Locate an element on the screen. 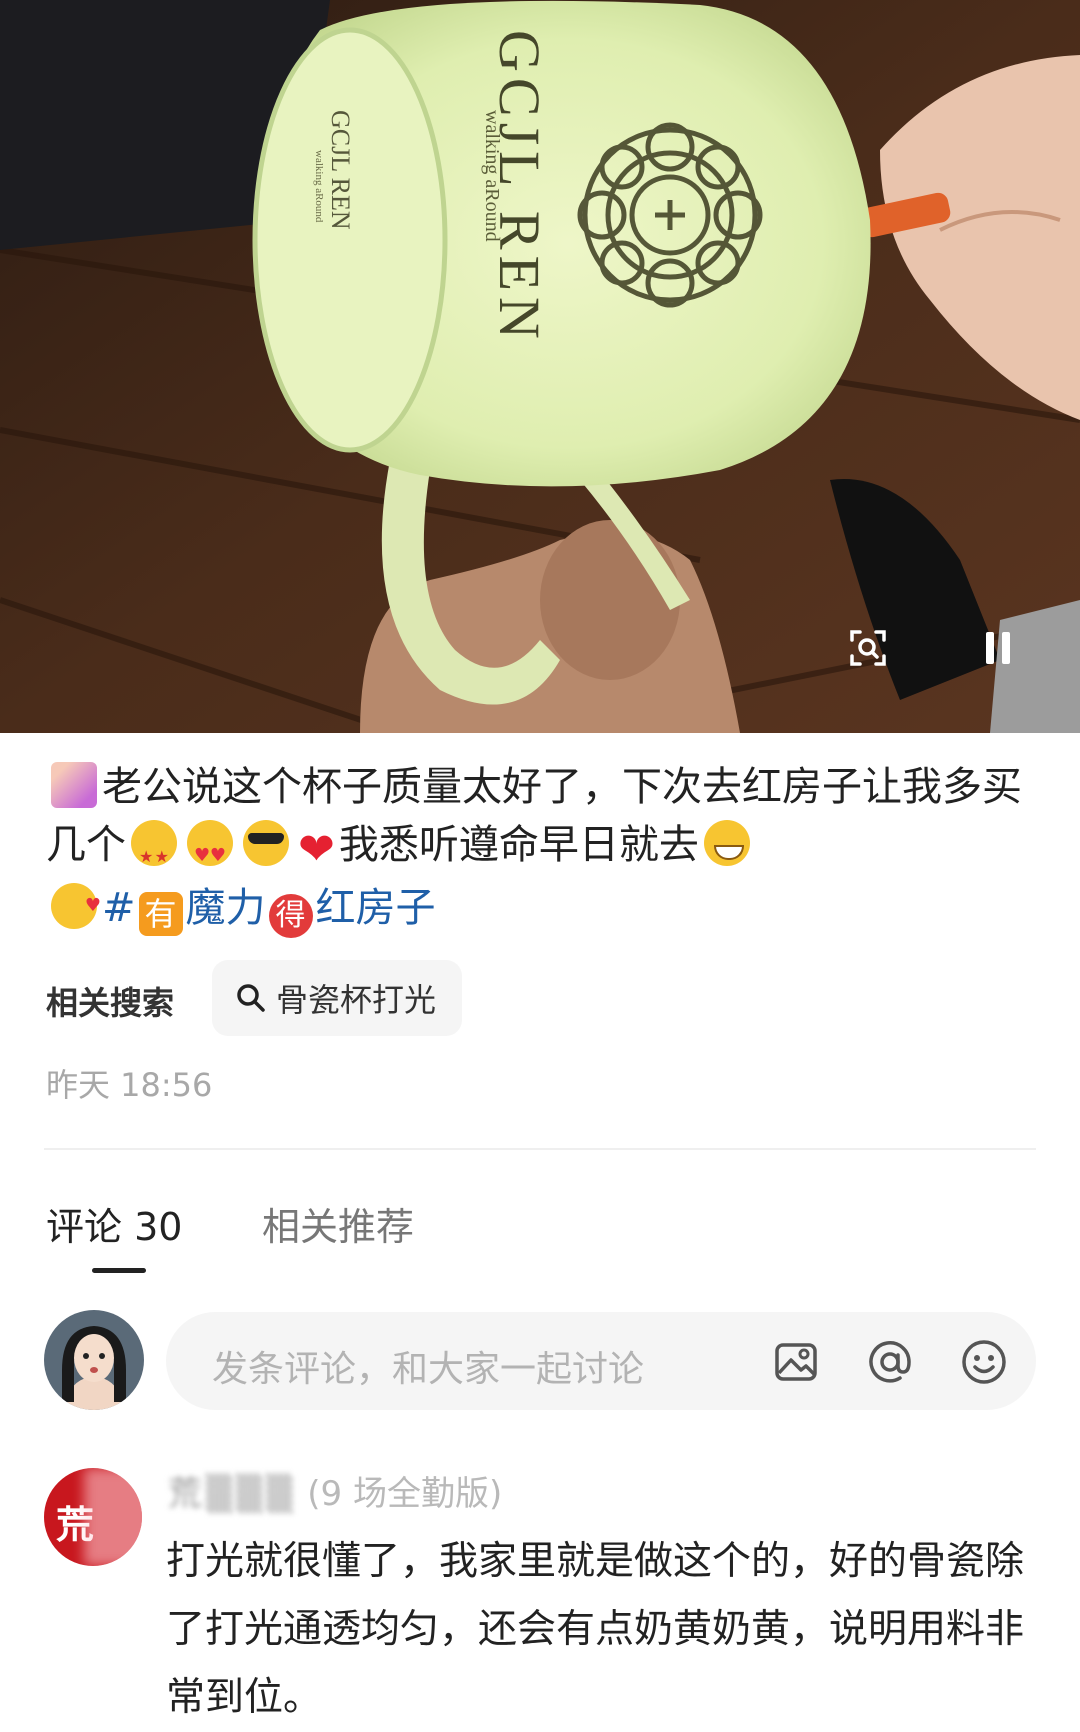  hashtag-symbol: # is located at coordinates (119, 908).